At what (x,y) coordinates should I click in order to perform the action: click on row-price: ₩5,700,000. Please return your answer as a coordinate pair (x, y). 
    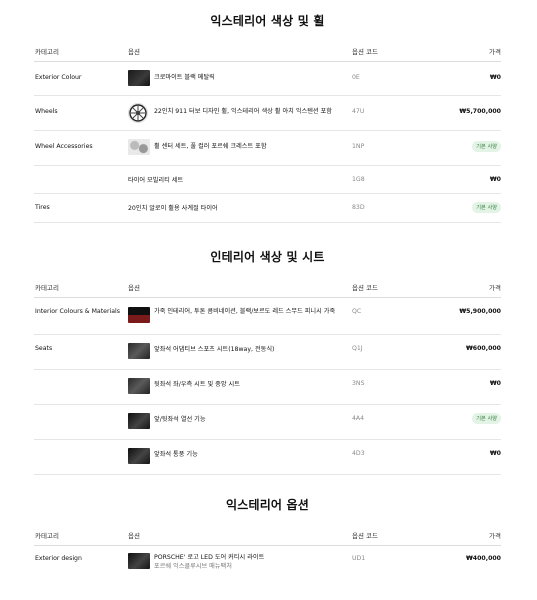
    Looking at the image, I should click on (480, 111).